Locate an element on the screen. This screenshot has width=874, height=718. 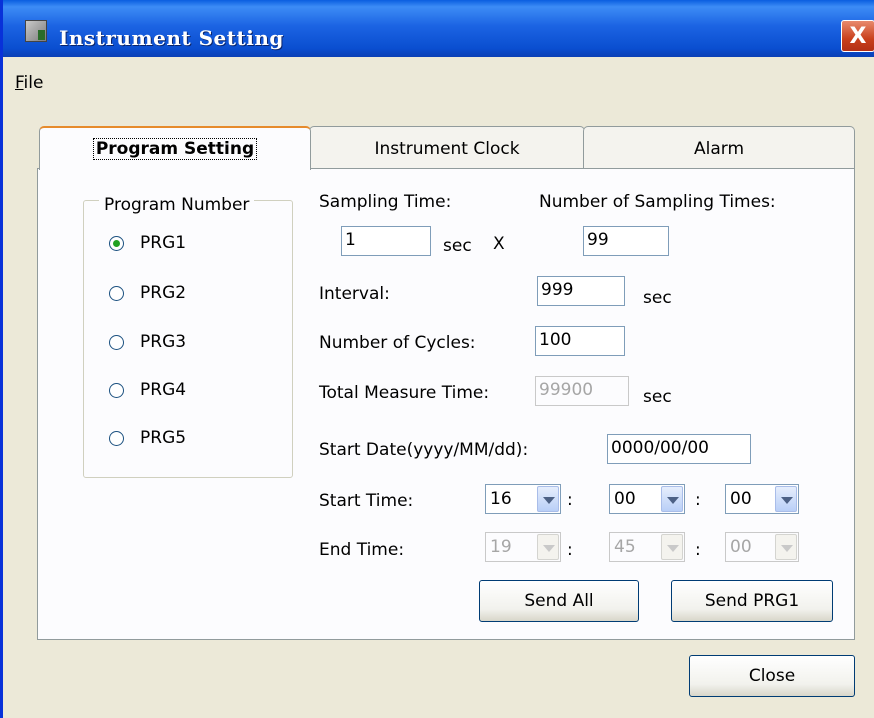
radio-prg4 is located at coordinates (116, 390).